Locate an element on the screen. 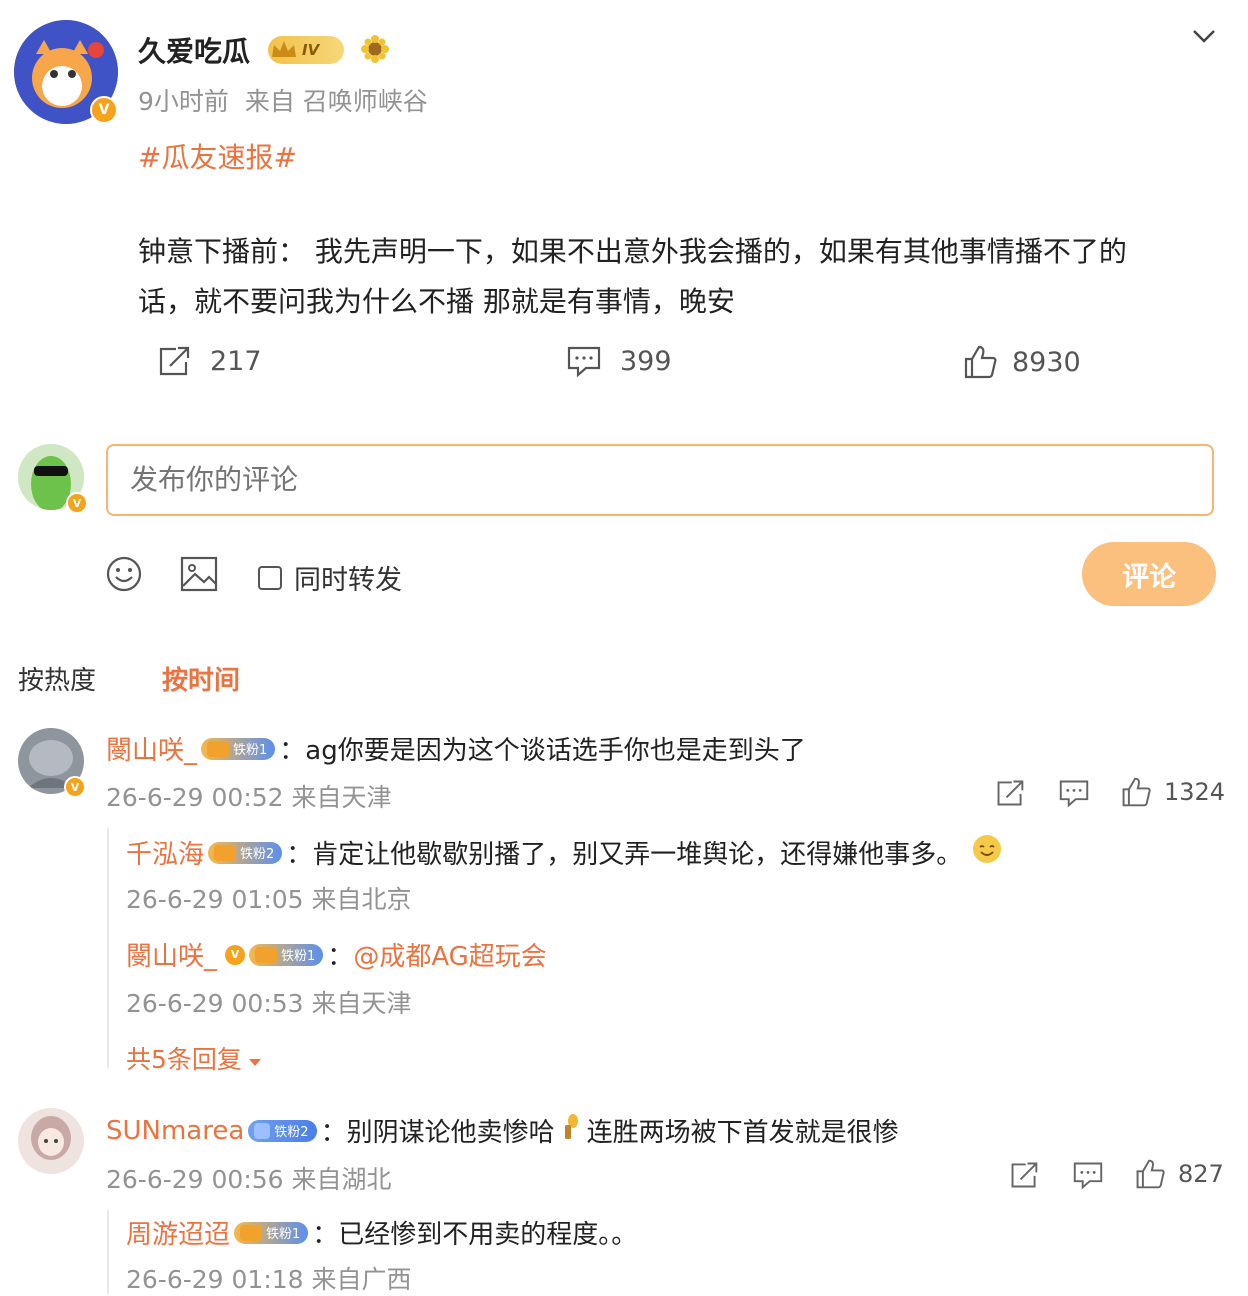  image-icon is located at coordinates (199, 574).